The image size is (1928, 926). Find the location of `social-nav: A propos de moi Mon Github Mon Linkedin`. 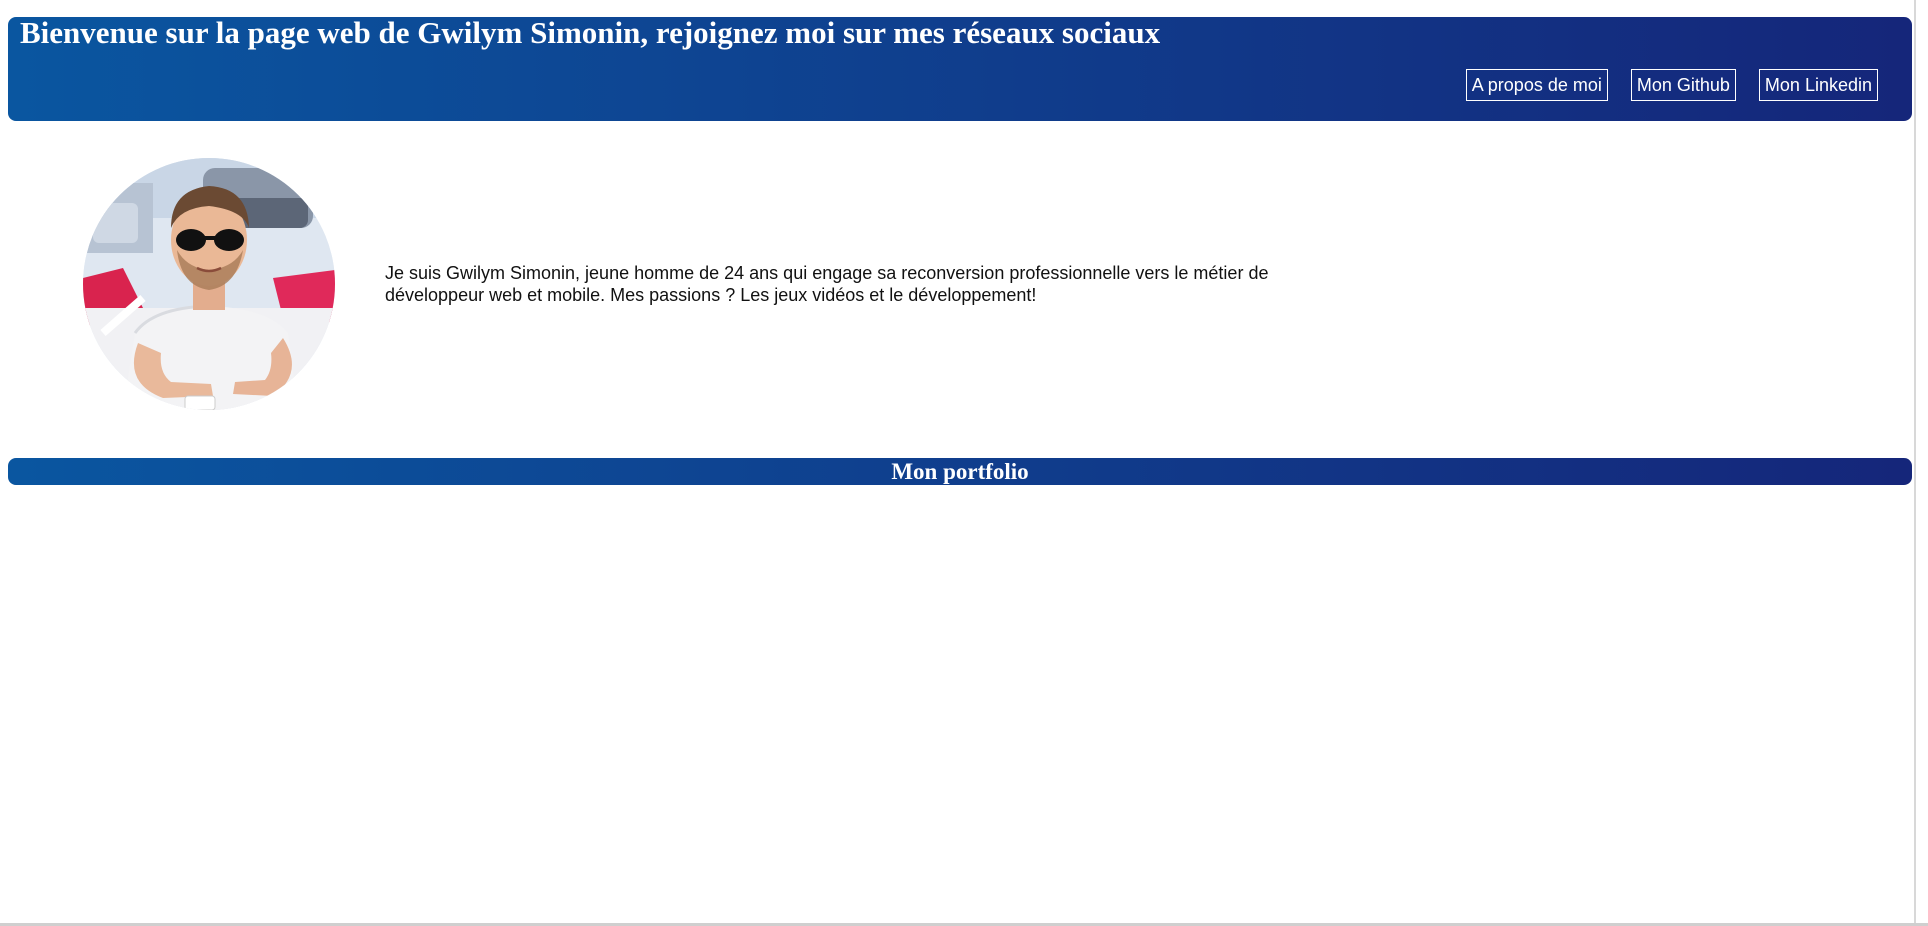

social-nav: A propos de moi Mon Github Mon Linkedin is located at coordinates (1671, 85).